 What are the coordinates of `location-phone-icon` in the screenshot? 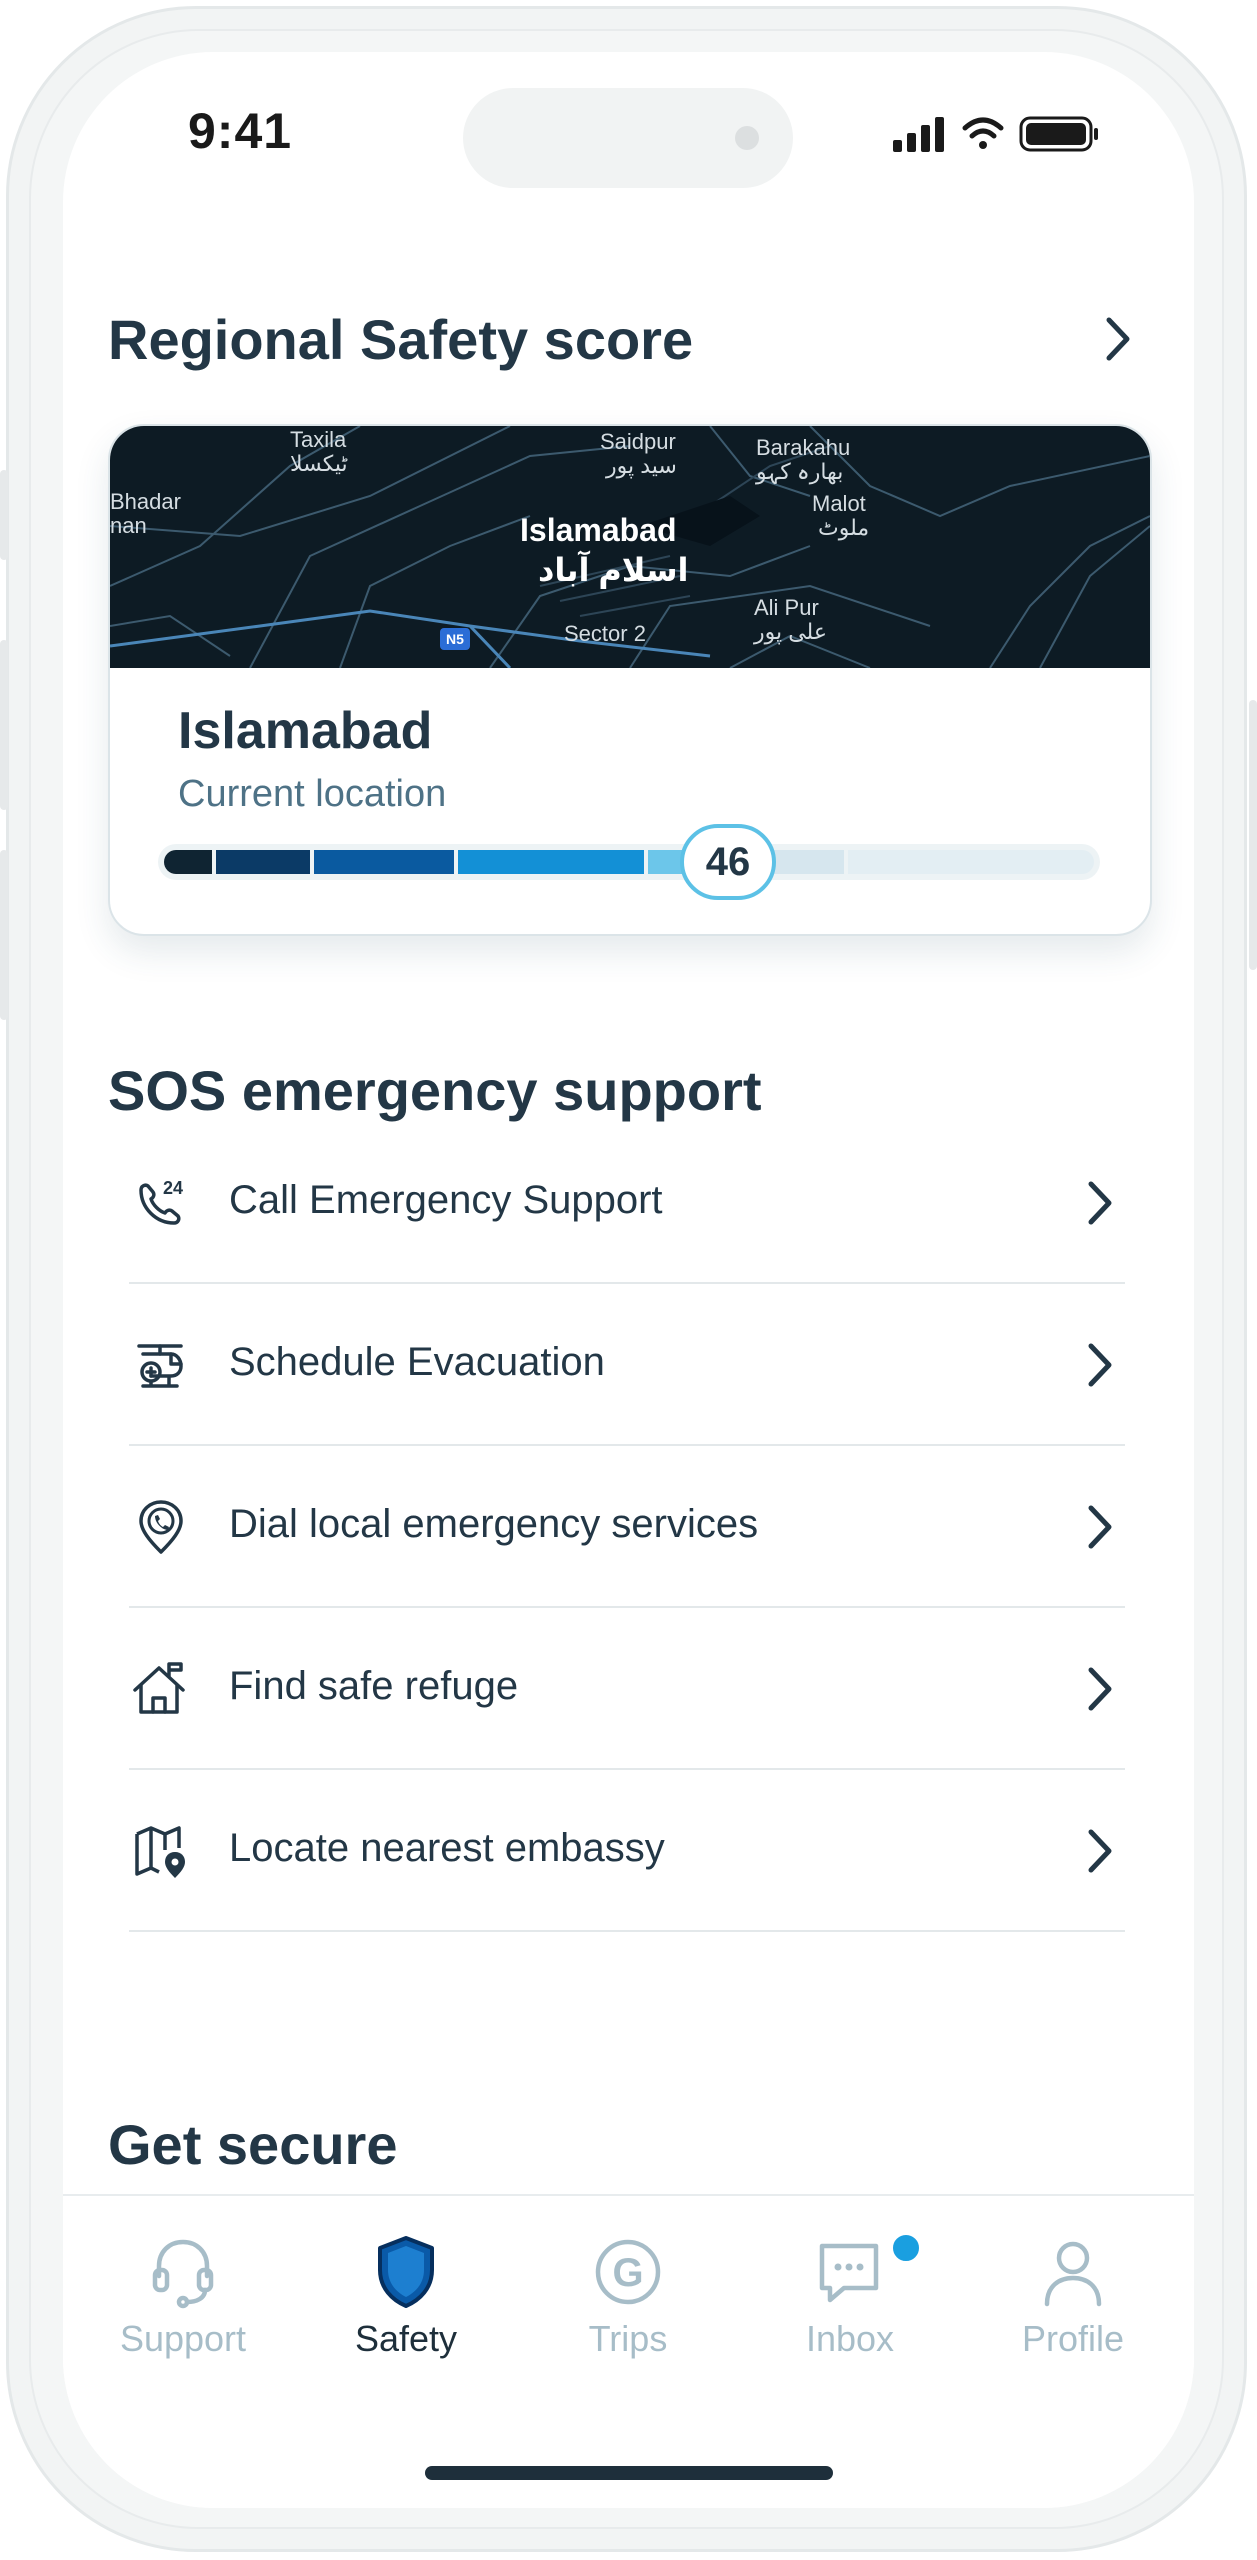 It's located at (161, 1527).